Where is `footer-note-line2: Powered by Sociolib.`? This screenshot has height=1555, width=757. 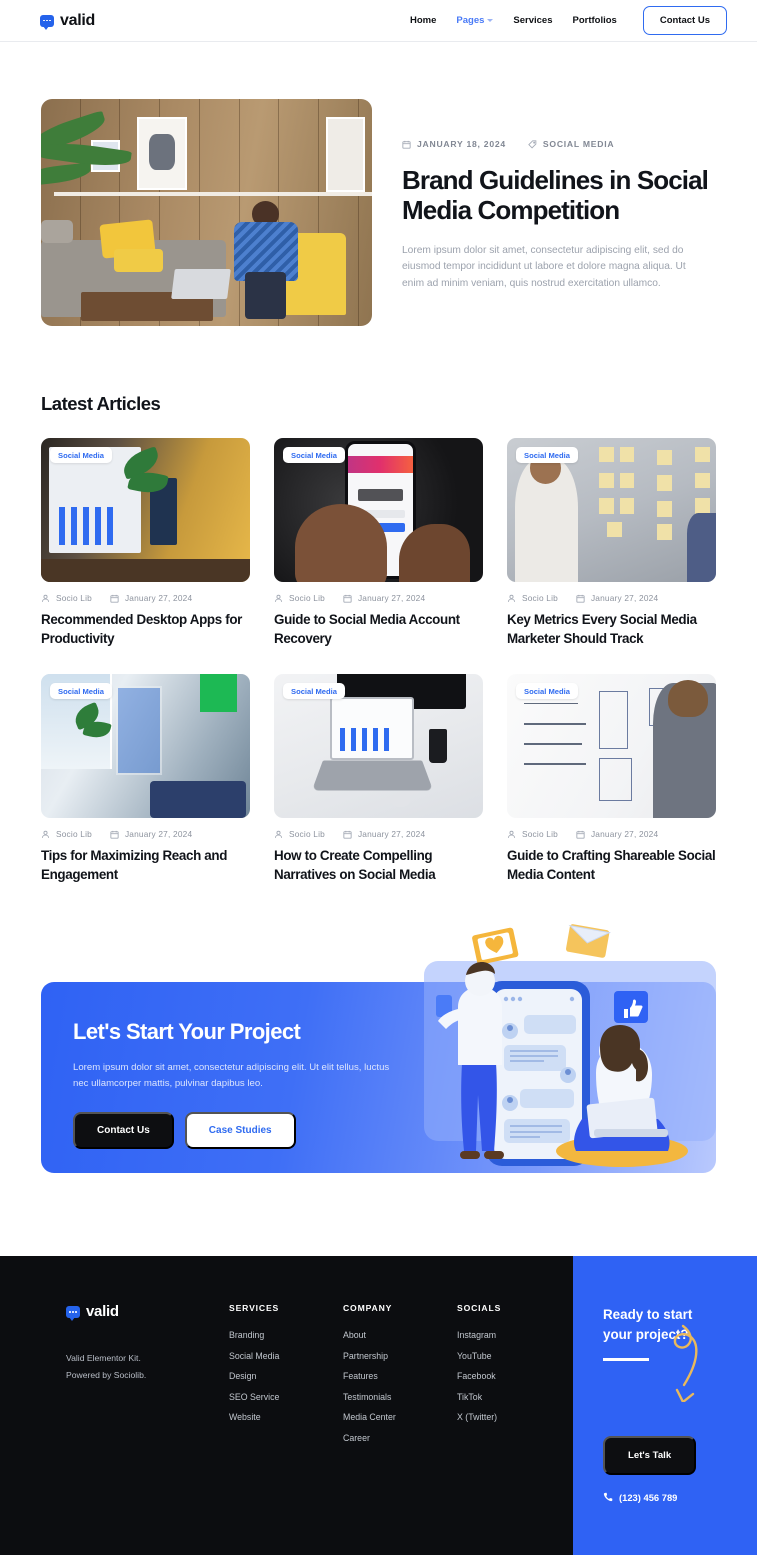 footer-note-line2: Powered by Sociolib. is located at coordinates (106, 1374).